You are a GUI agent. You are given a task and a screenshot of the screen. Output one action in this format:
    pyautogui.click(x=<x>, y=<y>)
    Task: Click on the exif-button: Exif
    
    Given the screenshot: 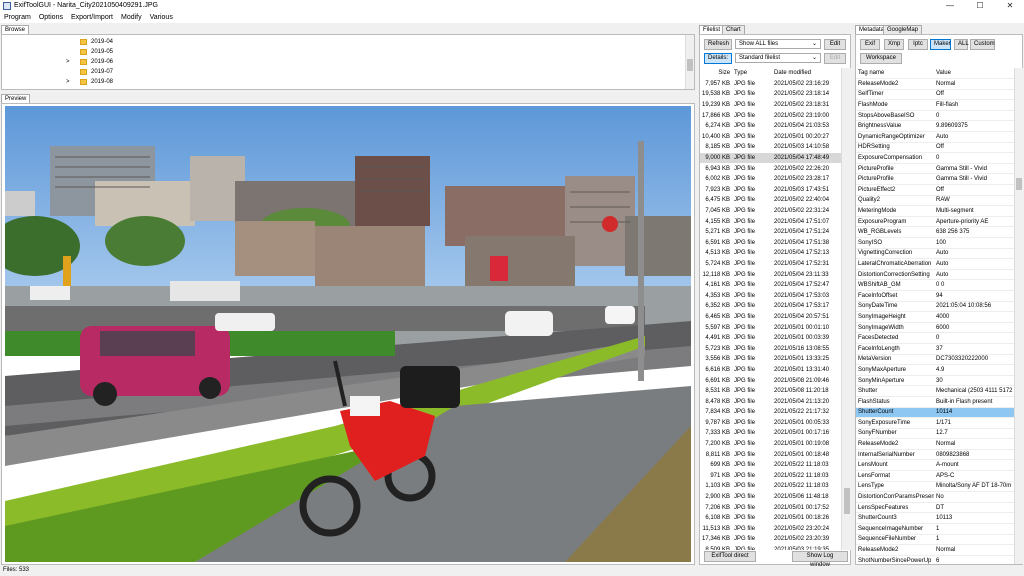 What is the action you would take?
    pyautogui.click(x=870, y=44)
    